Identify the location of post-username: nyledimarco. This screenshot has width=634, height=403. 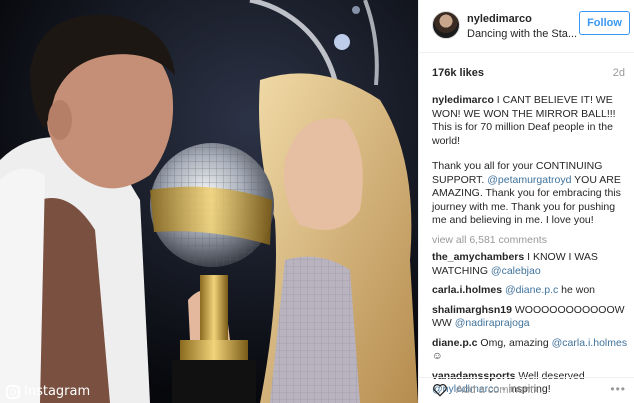
(499, 19).